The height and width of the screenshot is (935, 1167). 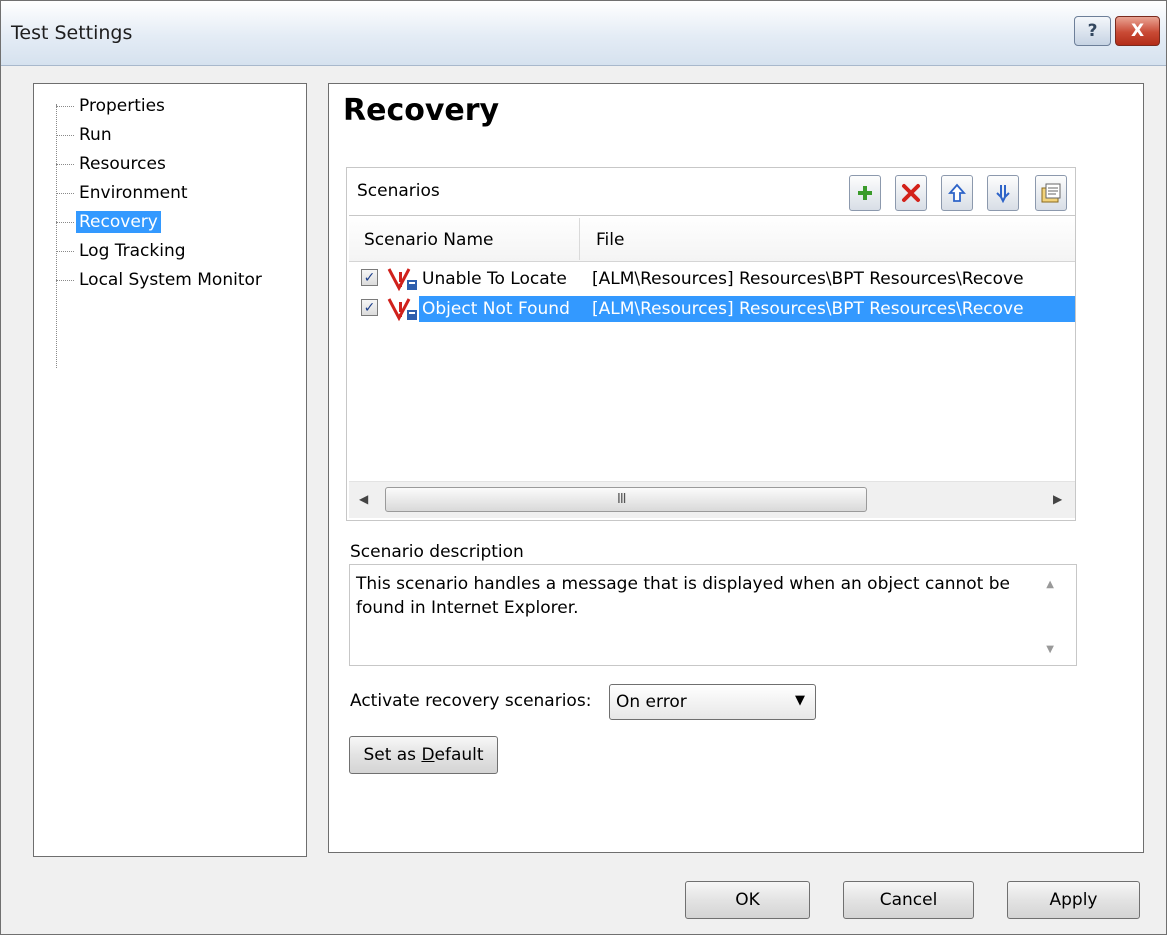 I want to click on delete-x-icon, so click(x=911, y=193).